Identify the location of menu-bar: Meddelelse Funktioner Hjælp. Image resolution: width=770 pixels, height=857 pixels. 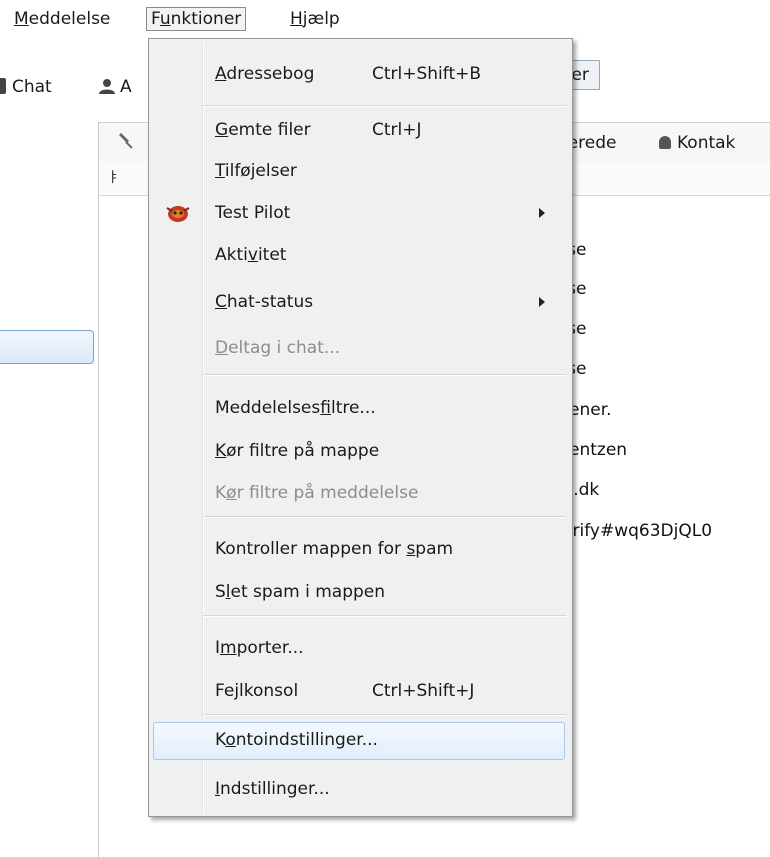
(385, 19).